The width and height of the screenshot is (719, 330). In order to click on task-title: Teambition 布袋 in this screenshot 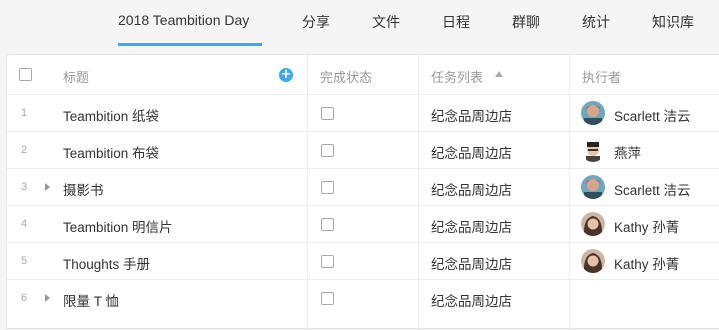, I will do `click(111, 152)`.